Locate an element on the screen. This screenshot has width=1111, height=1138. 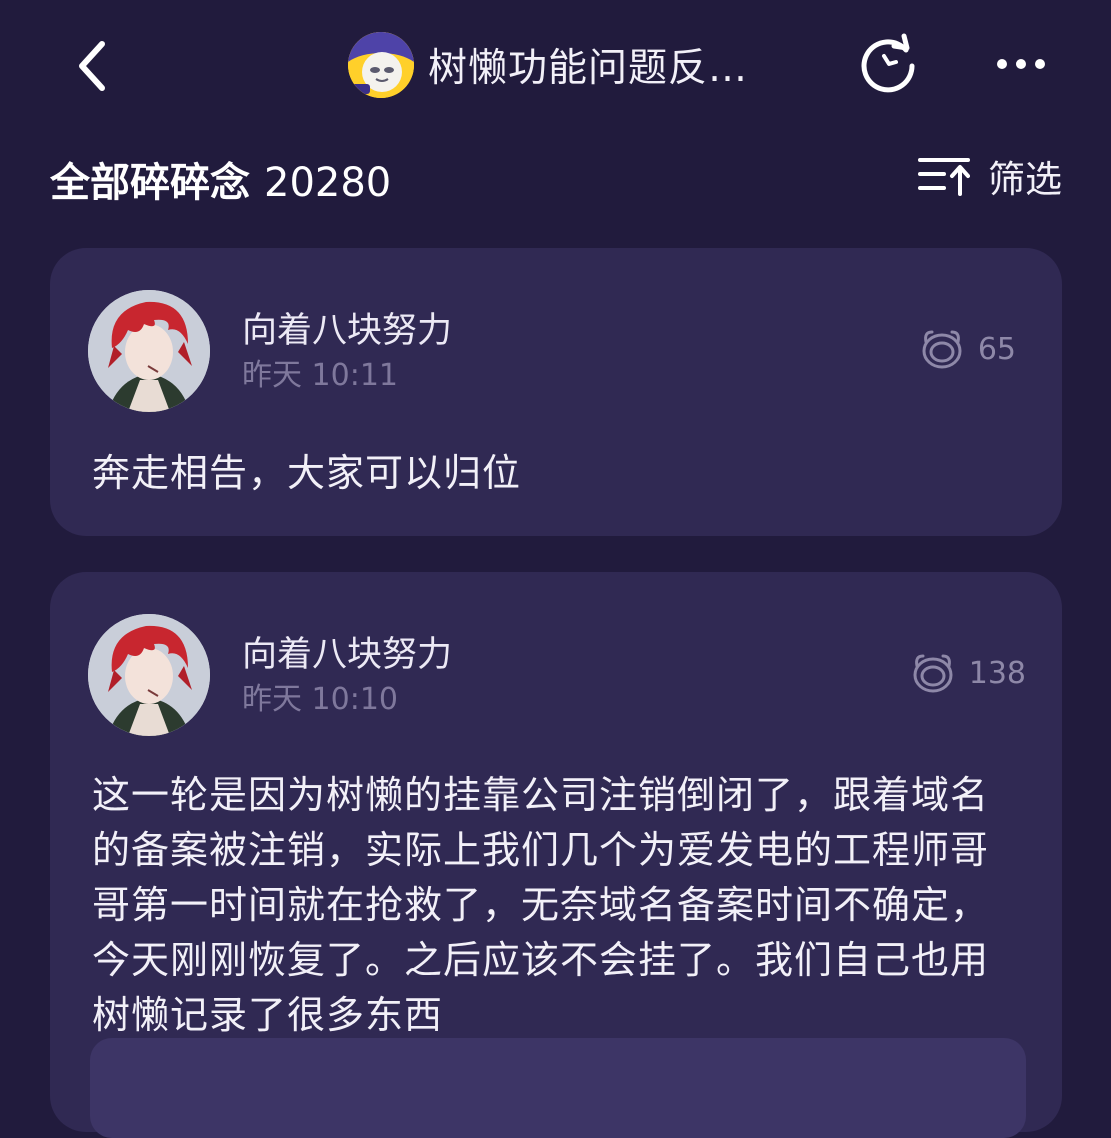
posts-count-title: 全部碎碎念 20280 is located at coordinates (220, 179).